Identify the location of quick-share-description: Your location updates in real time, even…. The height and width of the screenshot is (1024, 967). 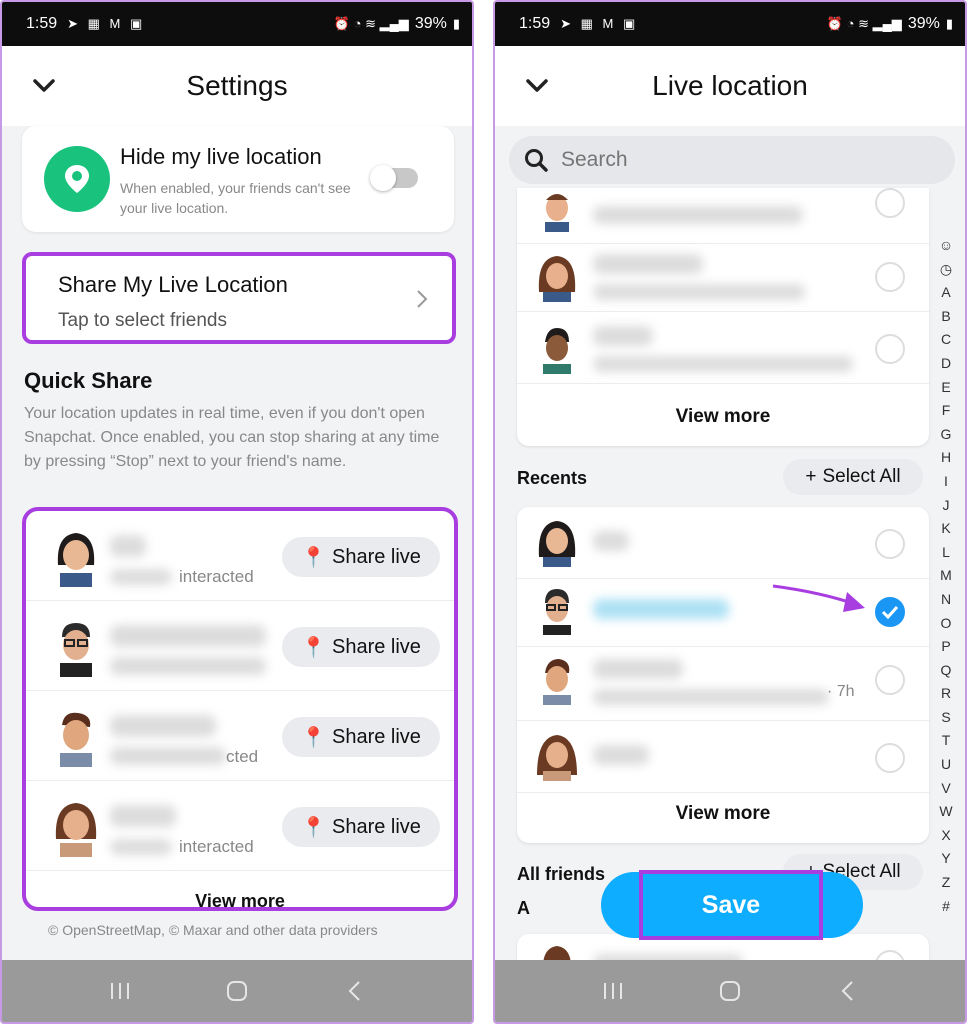
(232, 437).